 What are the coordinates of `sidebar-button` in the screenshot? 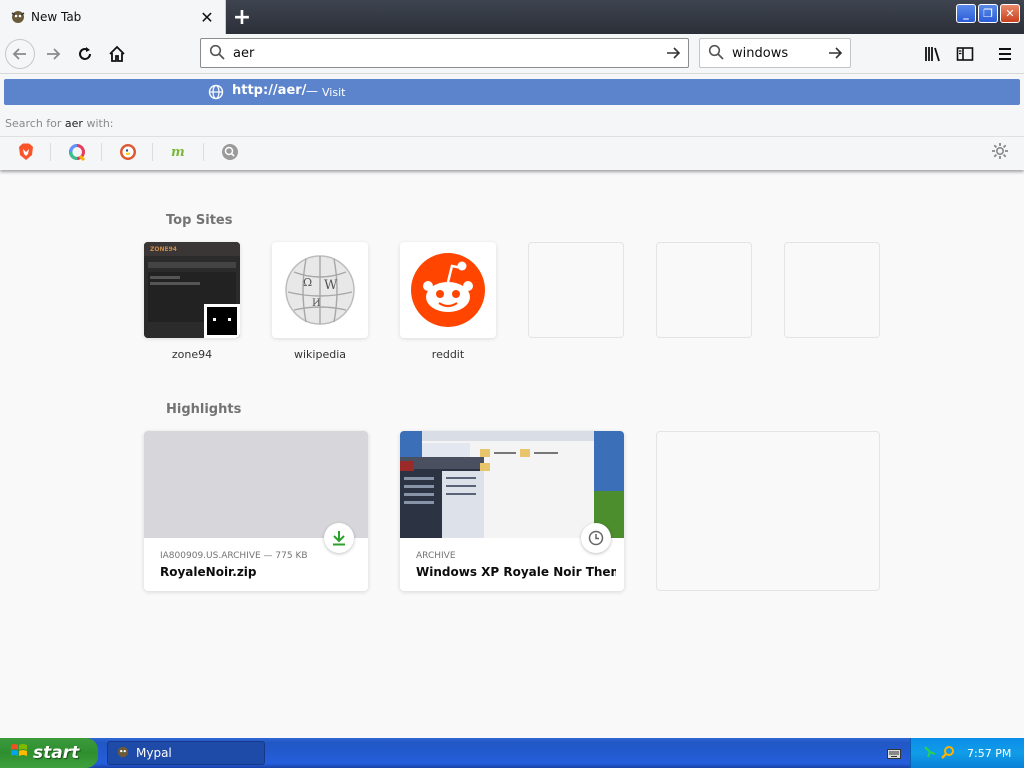 It's located at (965, 54).